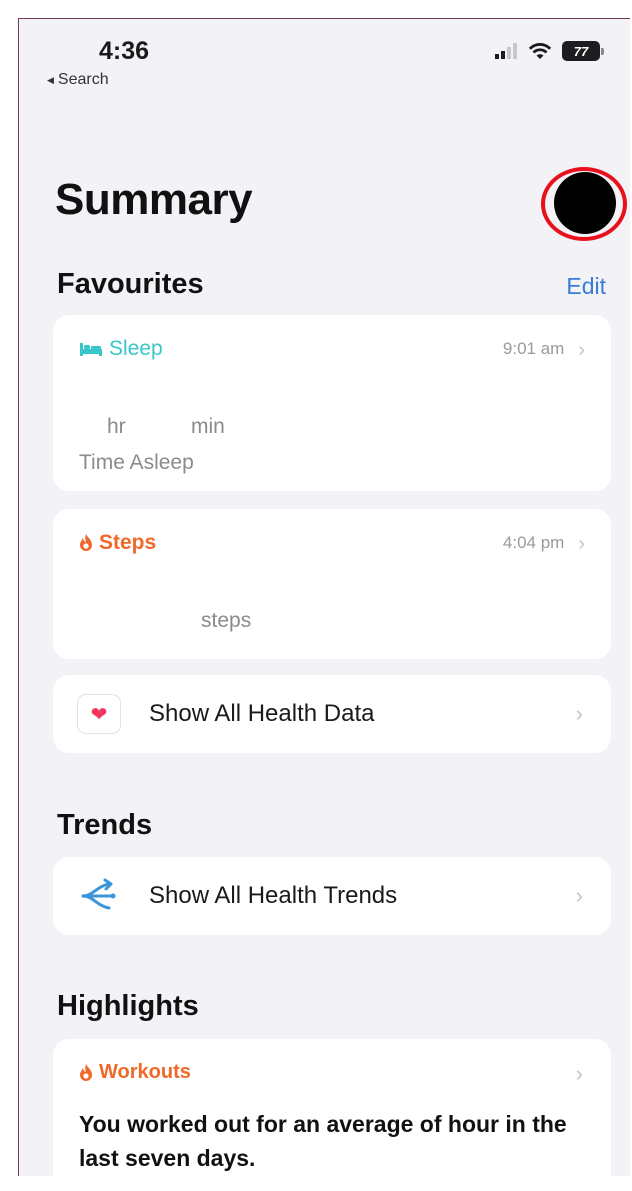  I want to click on sleep-label: Sleep, so click(136, 348).